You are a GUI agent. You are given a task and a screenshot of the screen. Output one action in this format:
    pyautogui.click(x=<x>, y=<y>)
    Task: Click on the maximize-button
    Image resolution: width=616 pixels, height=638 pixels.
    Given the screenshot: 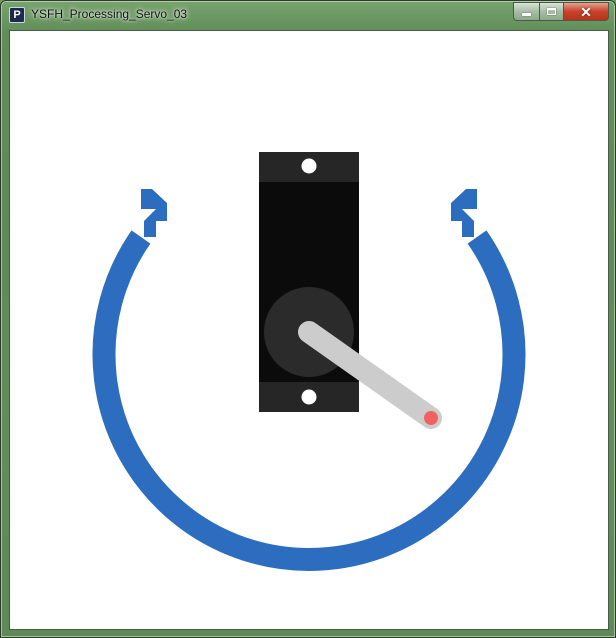 What is the action you would take?
    pyautogui.click(x=551, y=11)
    